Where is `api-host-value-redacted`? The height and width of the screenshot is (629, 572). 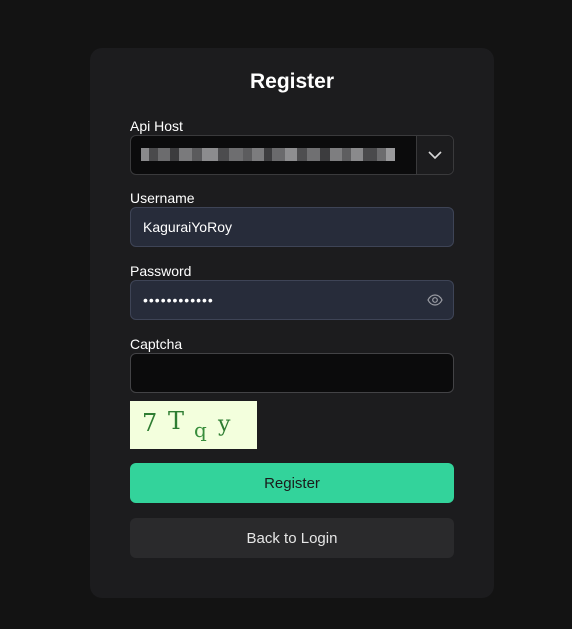 api-host-value-redacted is located at coordinates (268, 154).